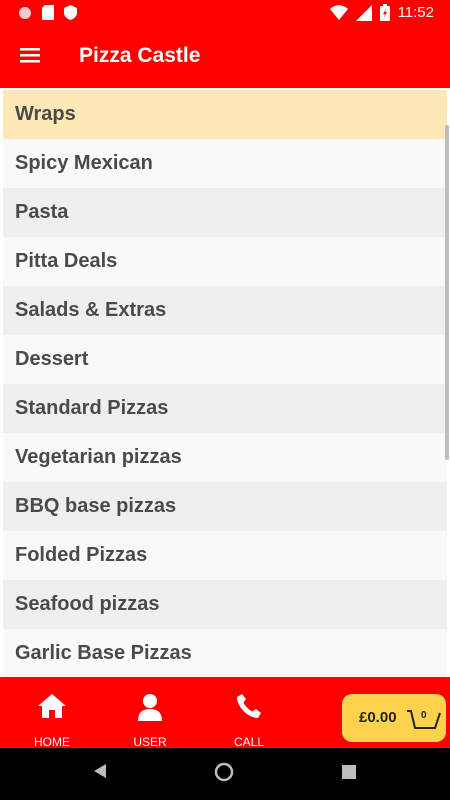  What do you see at coordinates (225, 114) in the screenshot?
I see `list-item: Wraps` at bounding box center [225, 114].